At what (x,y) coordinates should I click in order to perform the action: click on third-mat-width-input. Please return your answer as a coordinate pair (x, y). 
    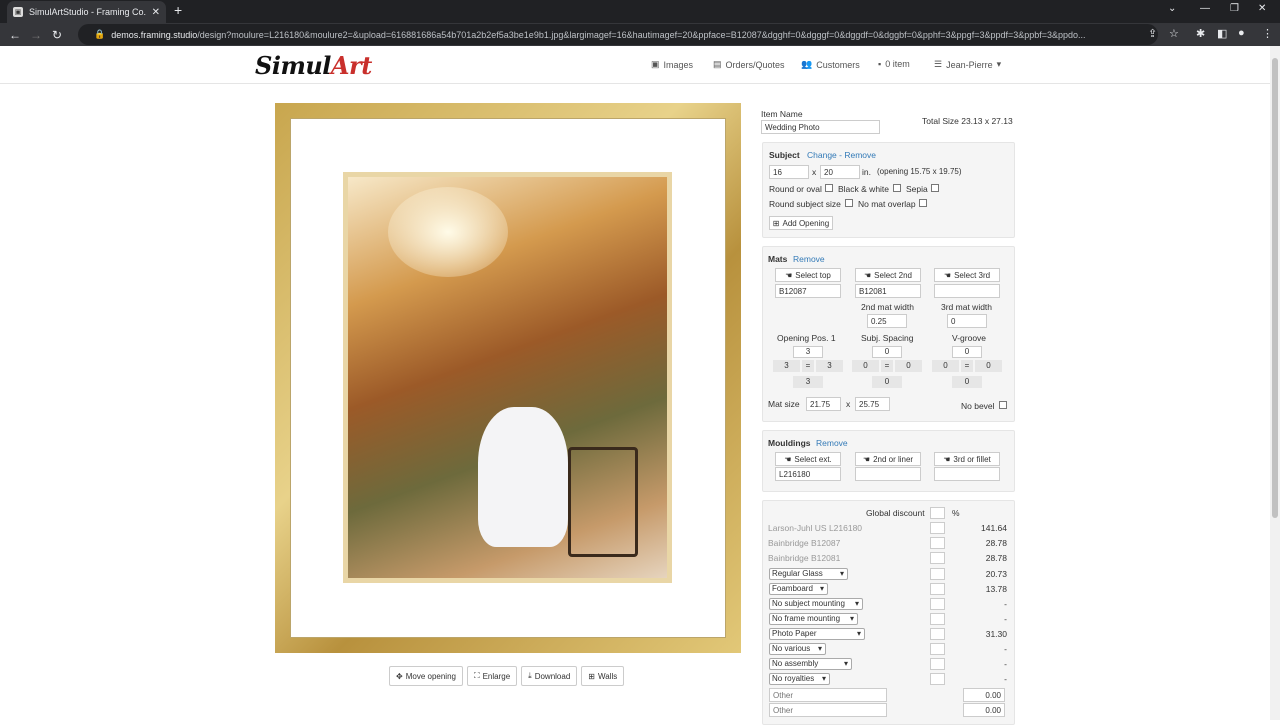
    Looking at the image, I should click on (967, 321).